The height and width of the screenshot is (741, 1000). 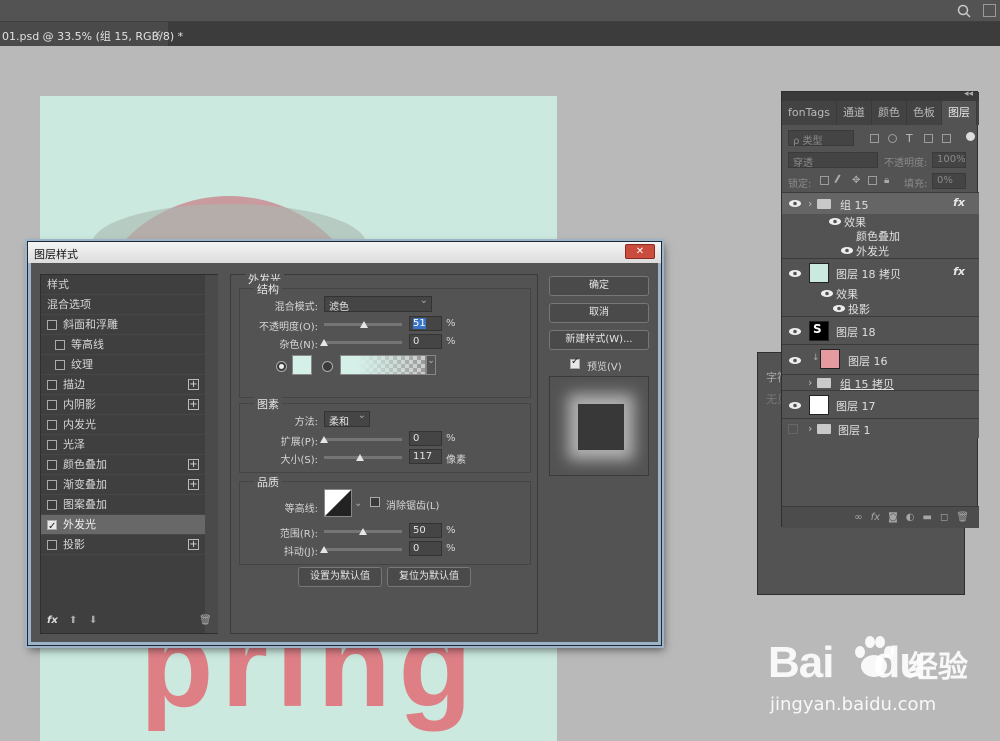 What do you see at coordinates (52, 527) in the screenshot?
I see `checkbox-checked` at bounding box center [52, 527].